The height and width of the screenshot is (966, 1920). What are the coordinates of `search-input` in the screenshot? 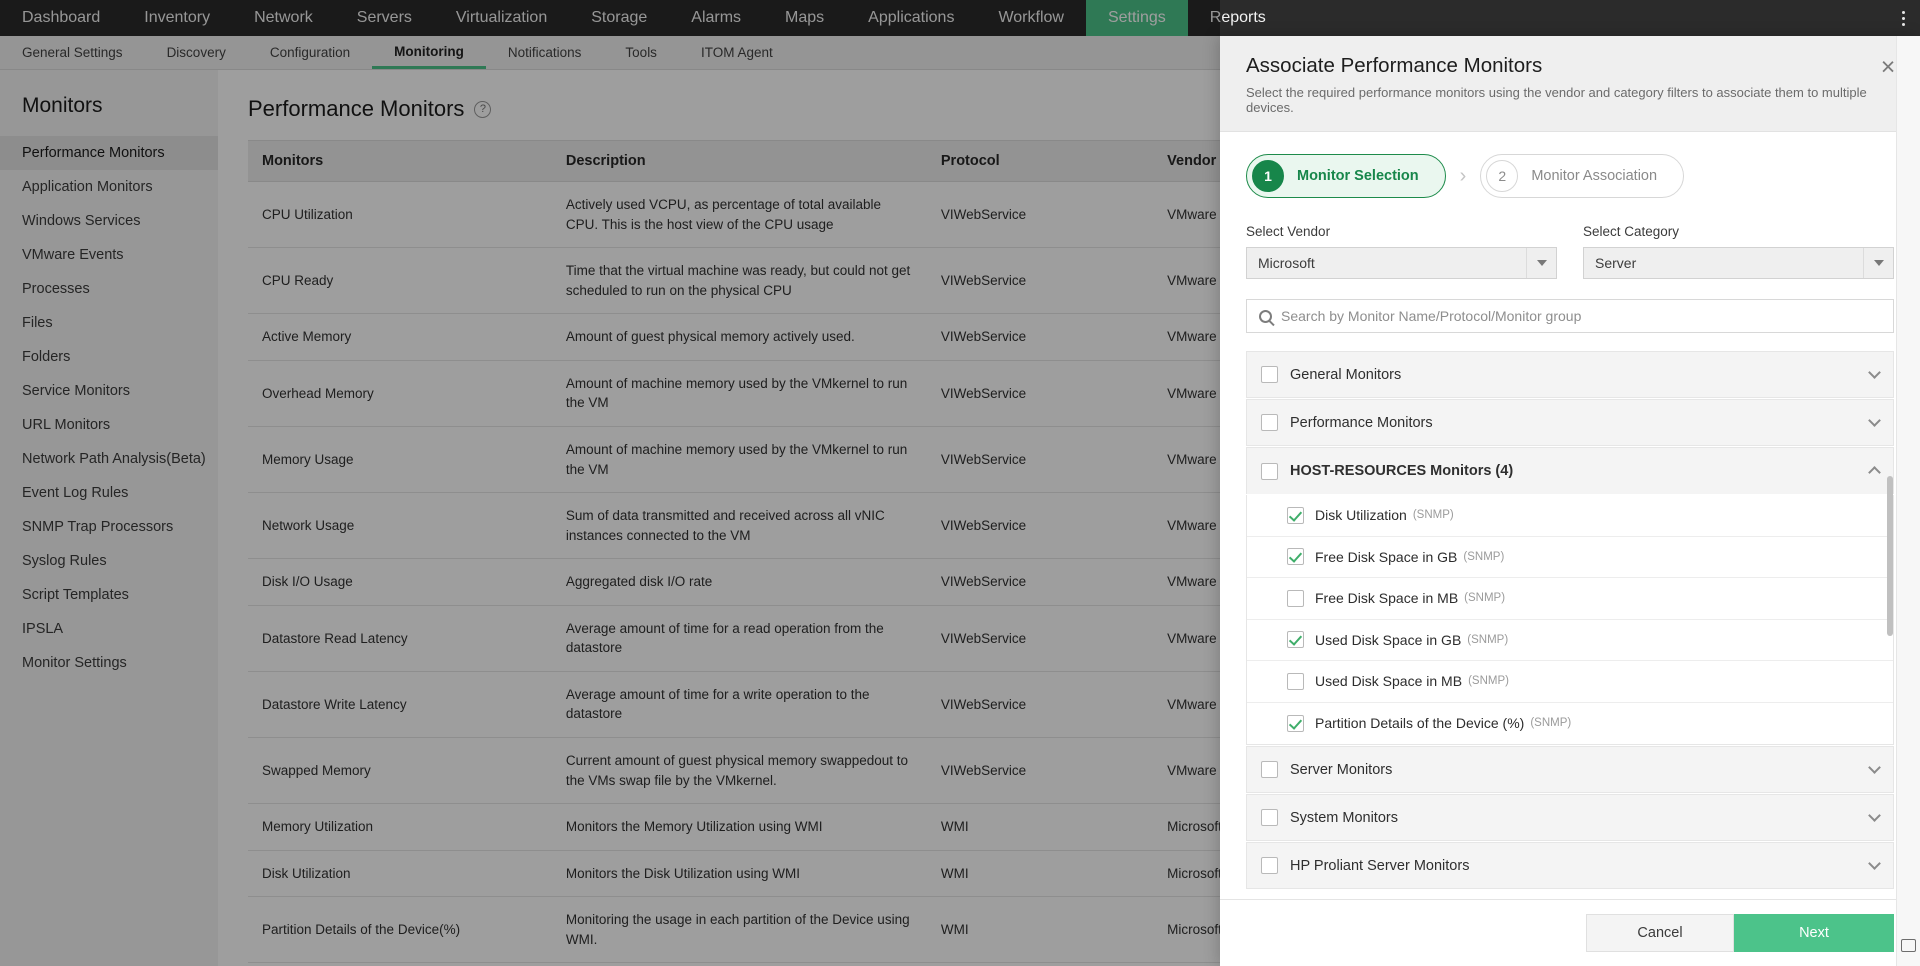 It's located at (1581, 316).